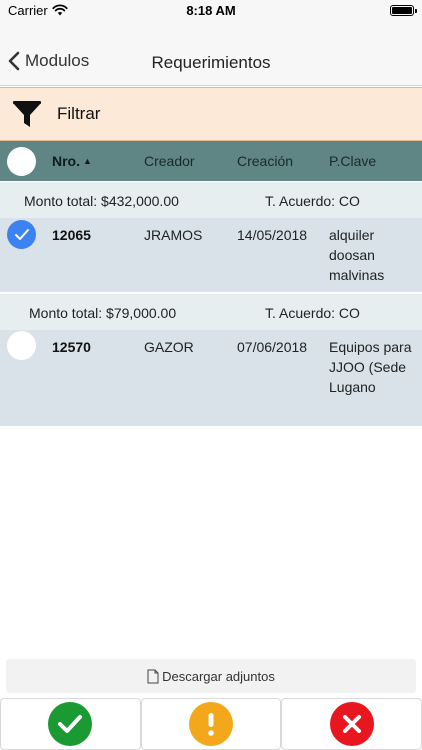  What do you see at coordinates (211, 62) in the screenshot?
I see `page-title: Requerimientos` at bounding box center [211, 62].